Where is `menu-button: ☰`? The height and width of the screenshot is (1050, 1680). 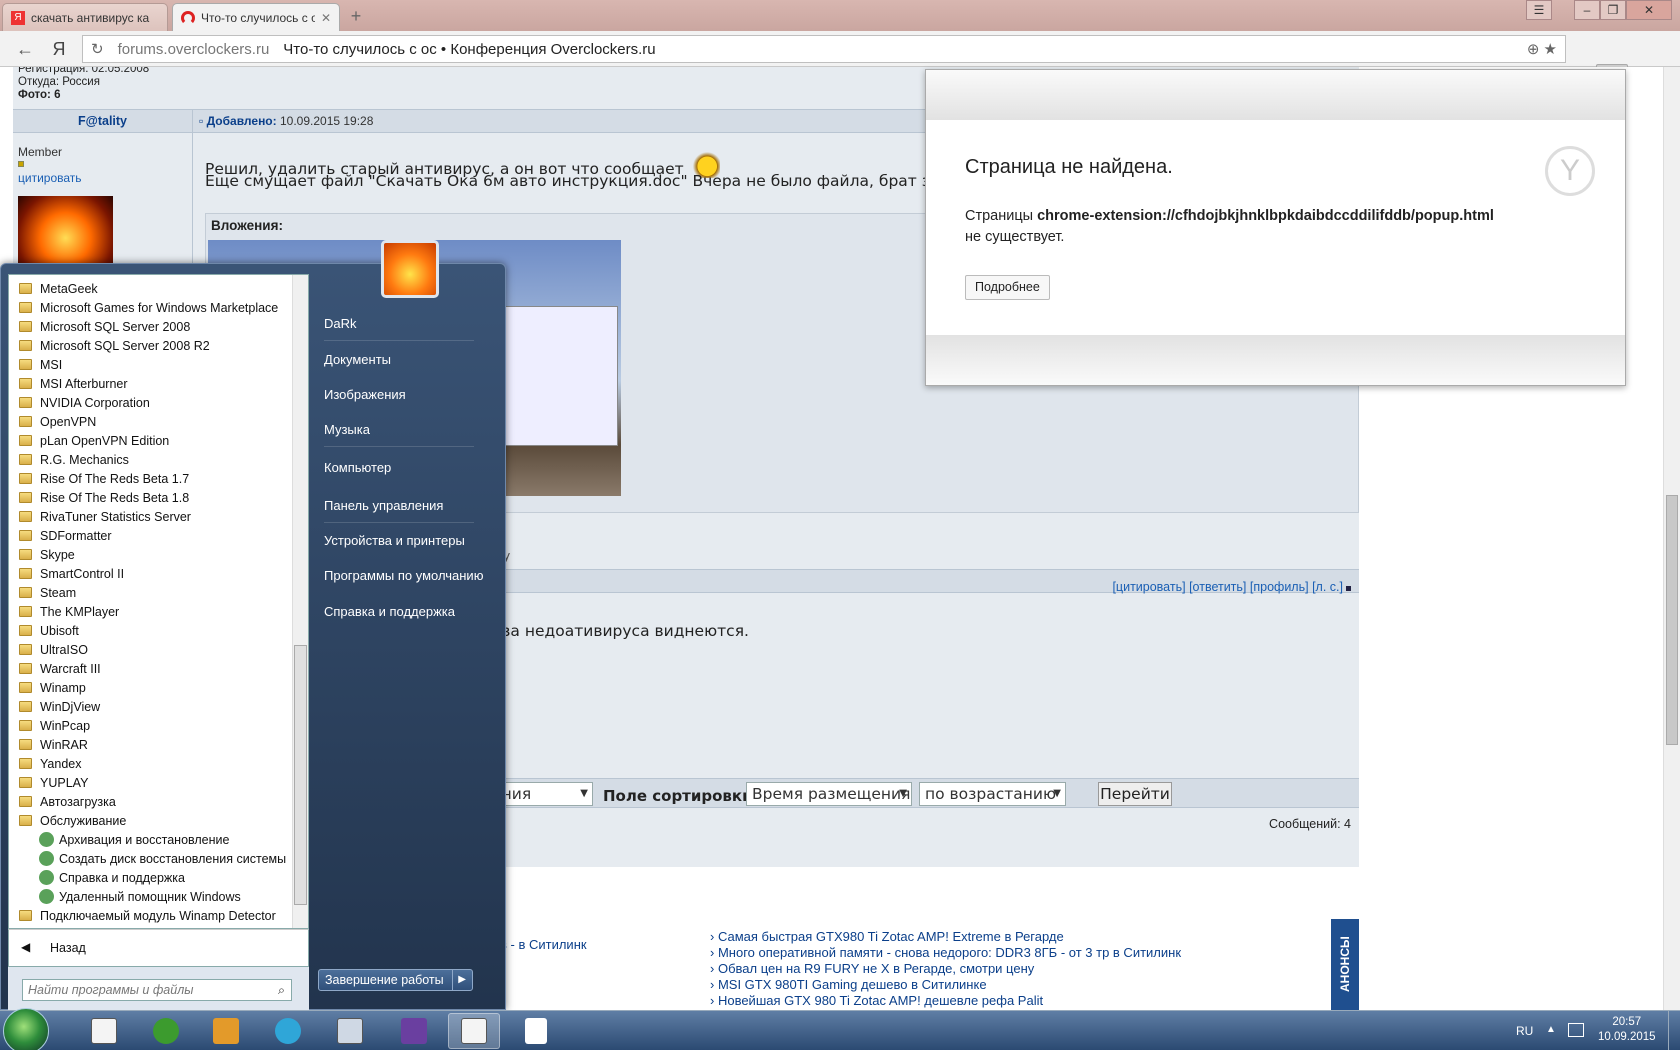 menu-button: ☰ is located at coordinates (1539, 10).